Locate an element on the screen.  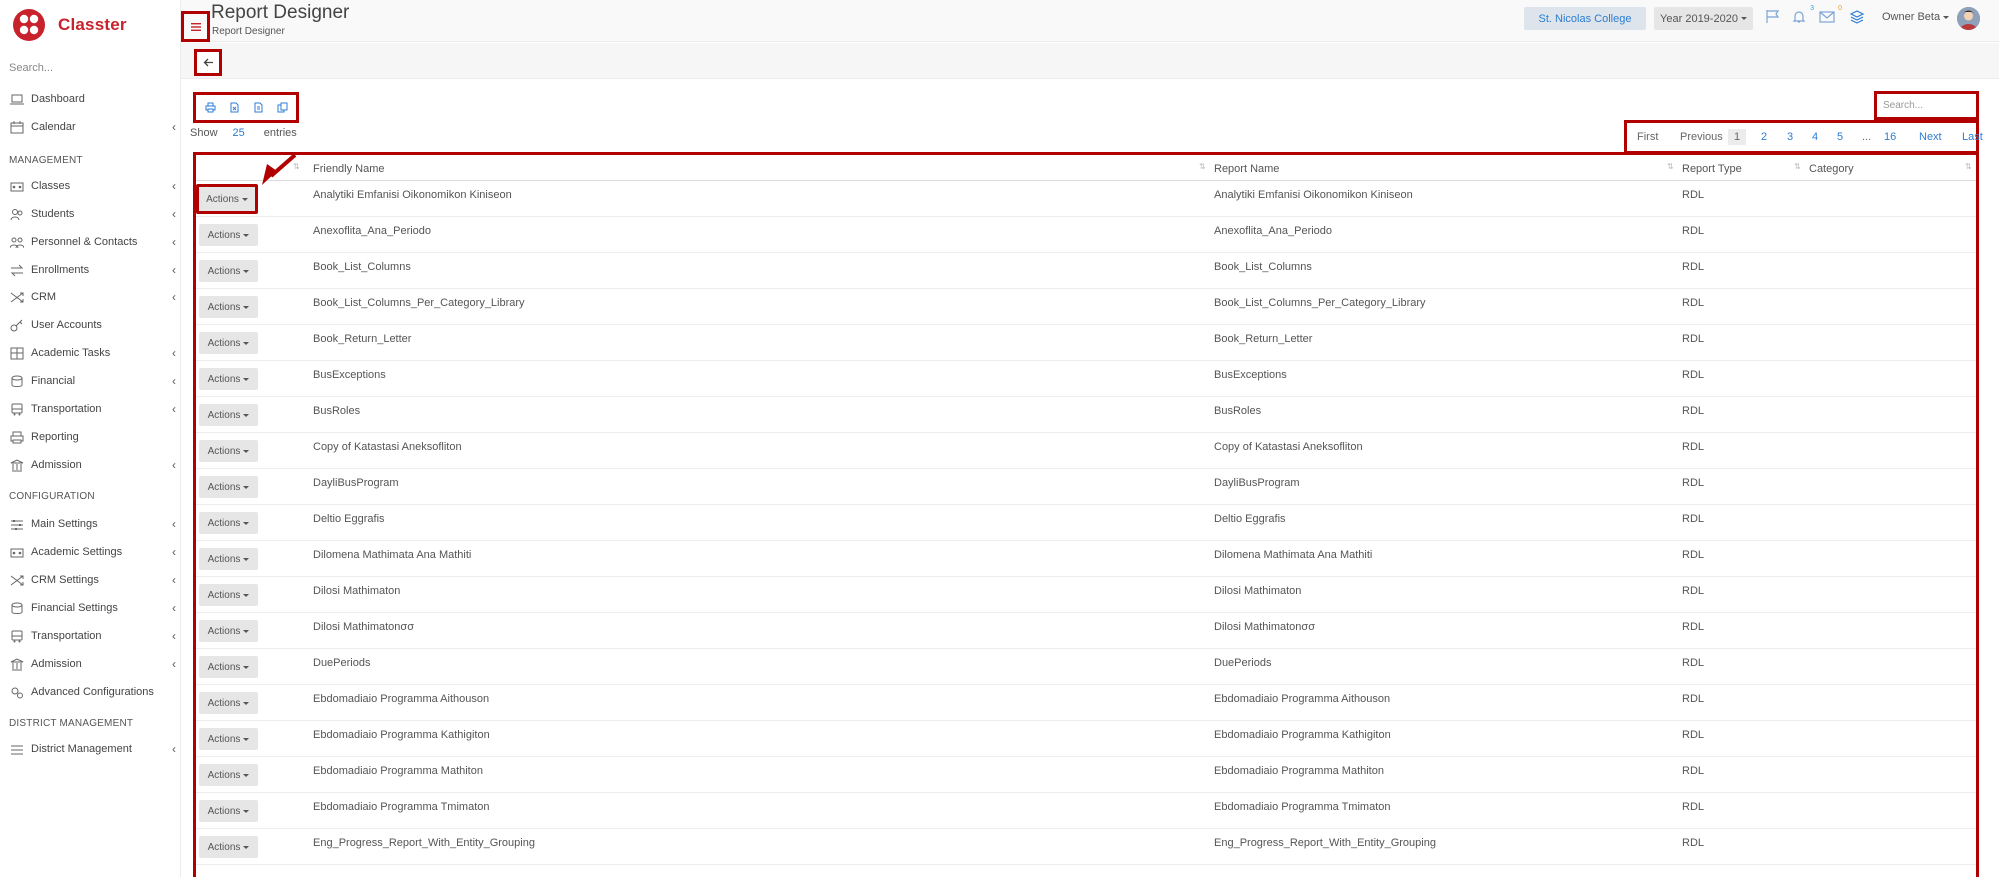
excel-export-icon is located at coordinates (234, 108).